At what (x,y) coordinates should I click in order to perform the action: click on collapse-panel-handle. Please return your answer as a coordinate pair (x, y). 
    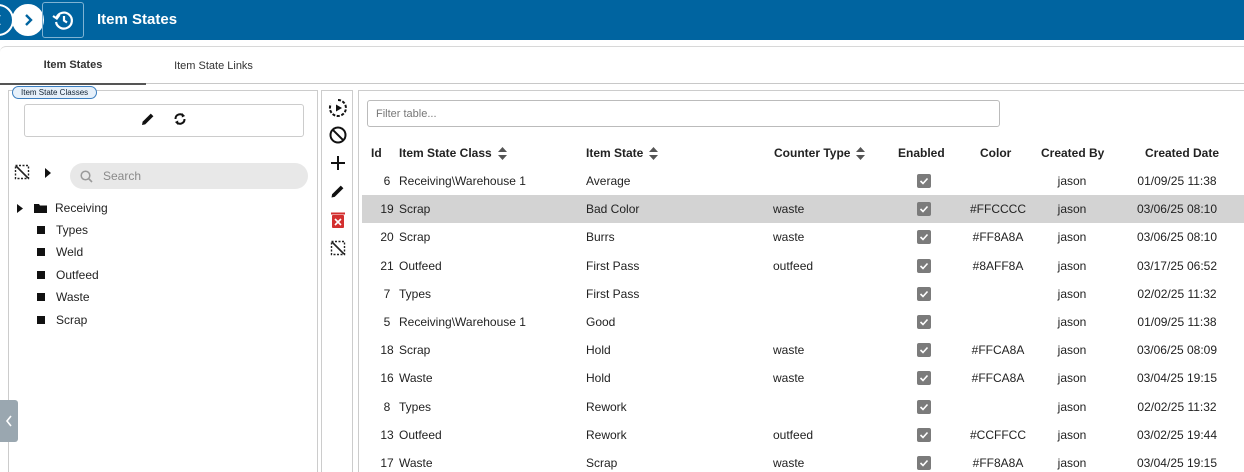
    Looking at the image, I should click on (9, 421).